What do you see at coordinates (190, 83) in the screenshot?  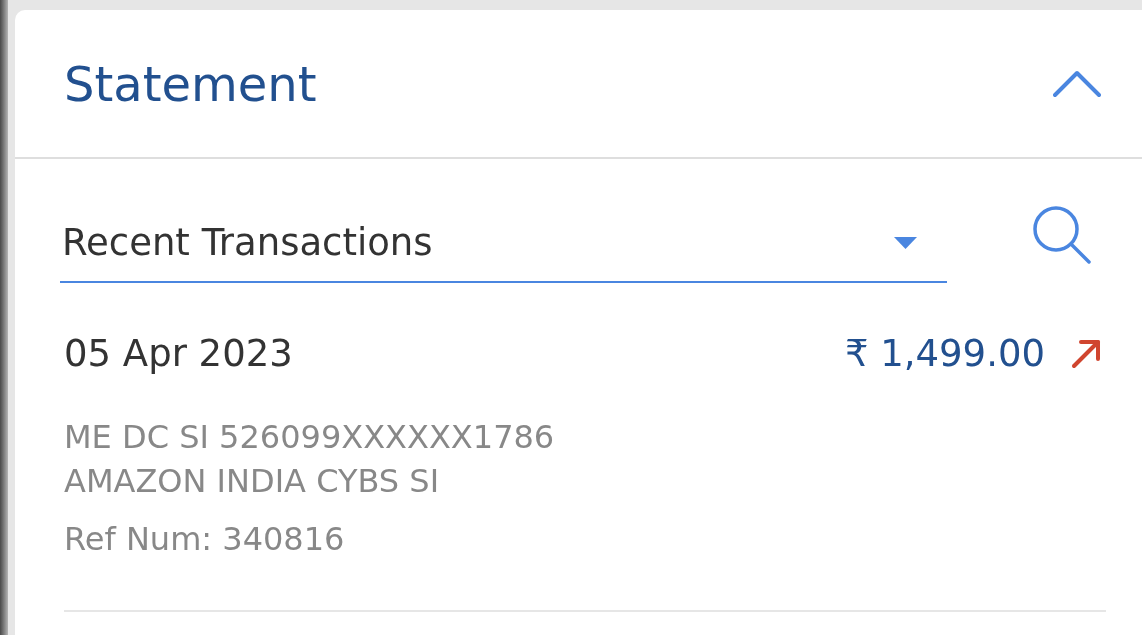 I see `card-title: Statement` at bounding box center [190, 83].